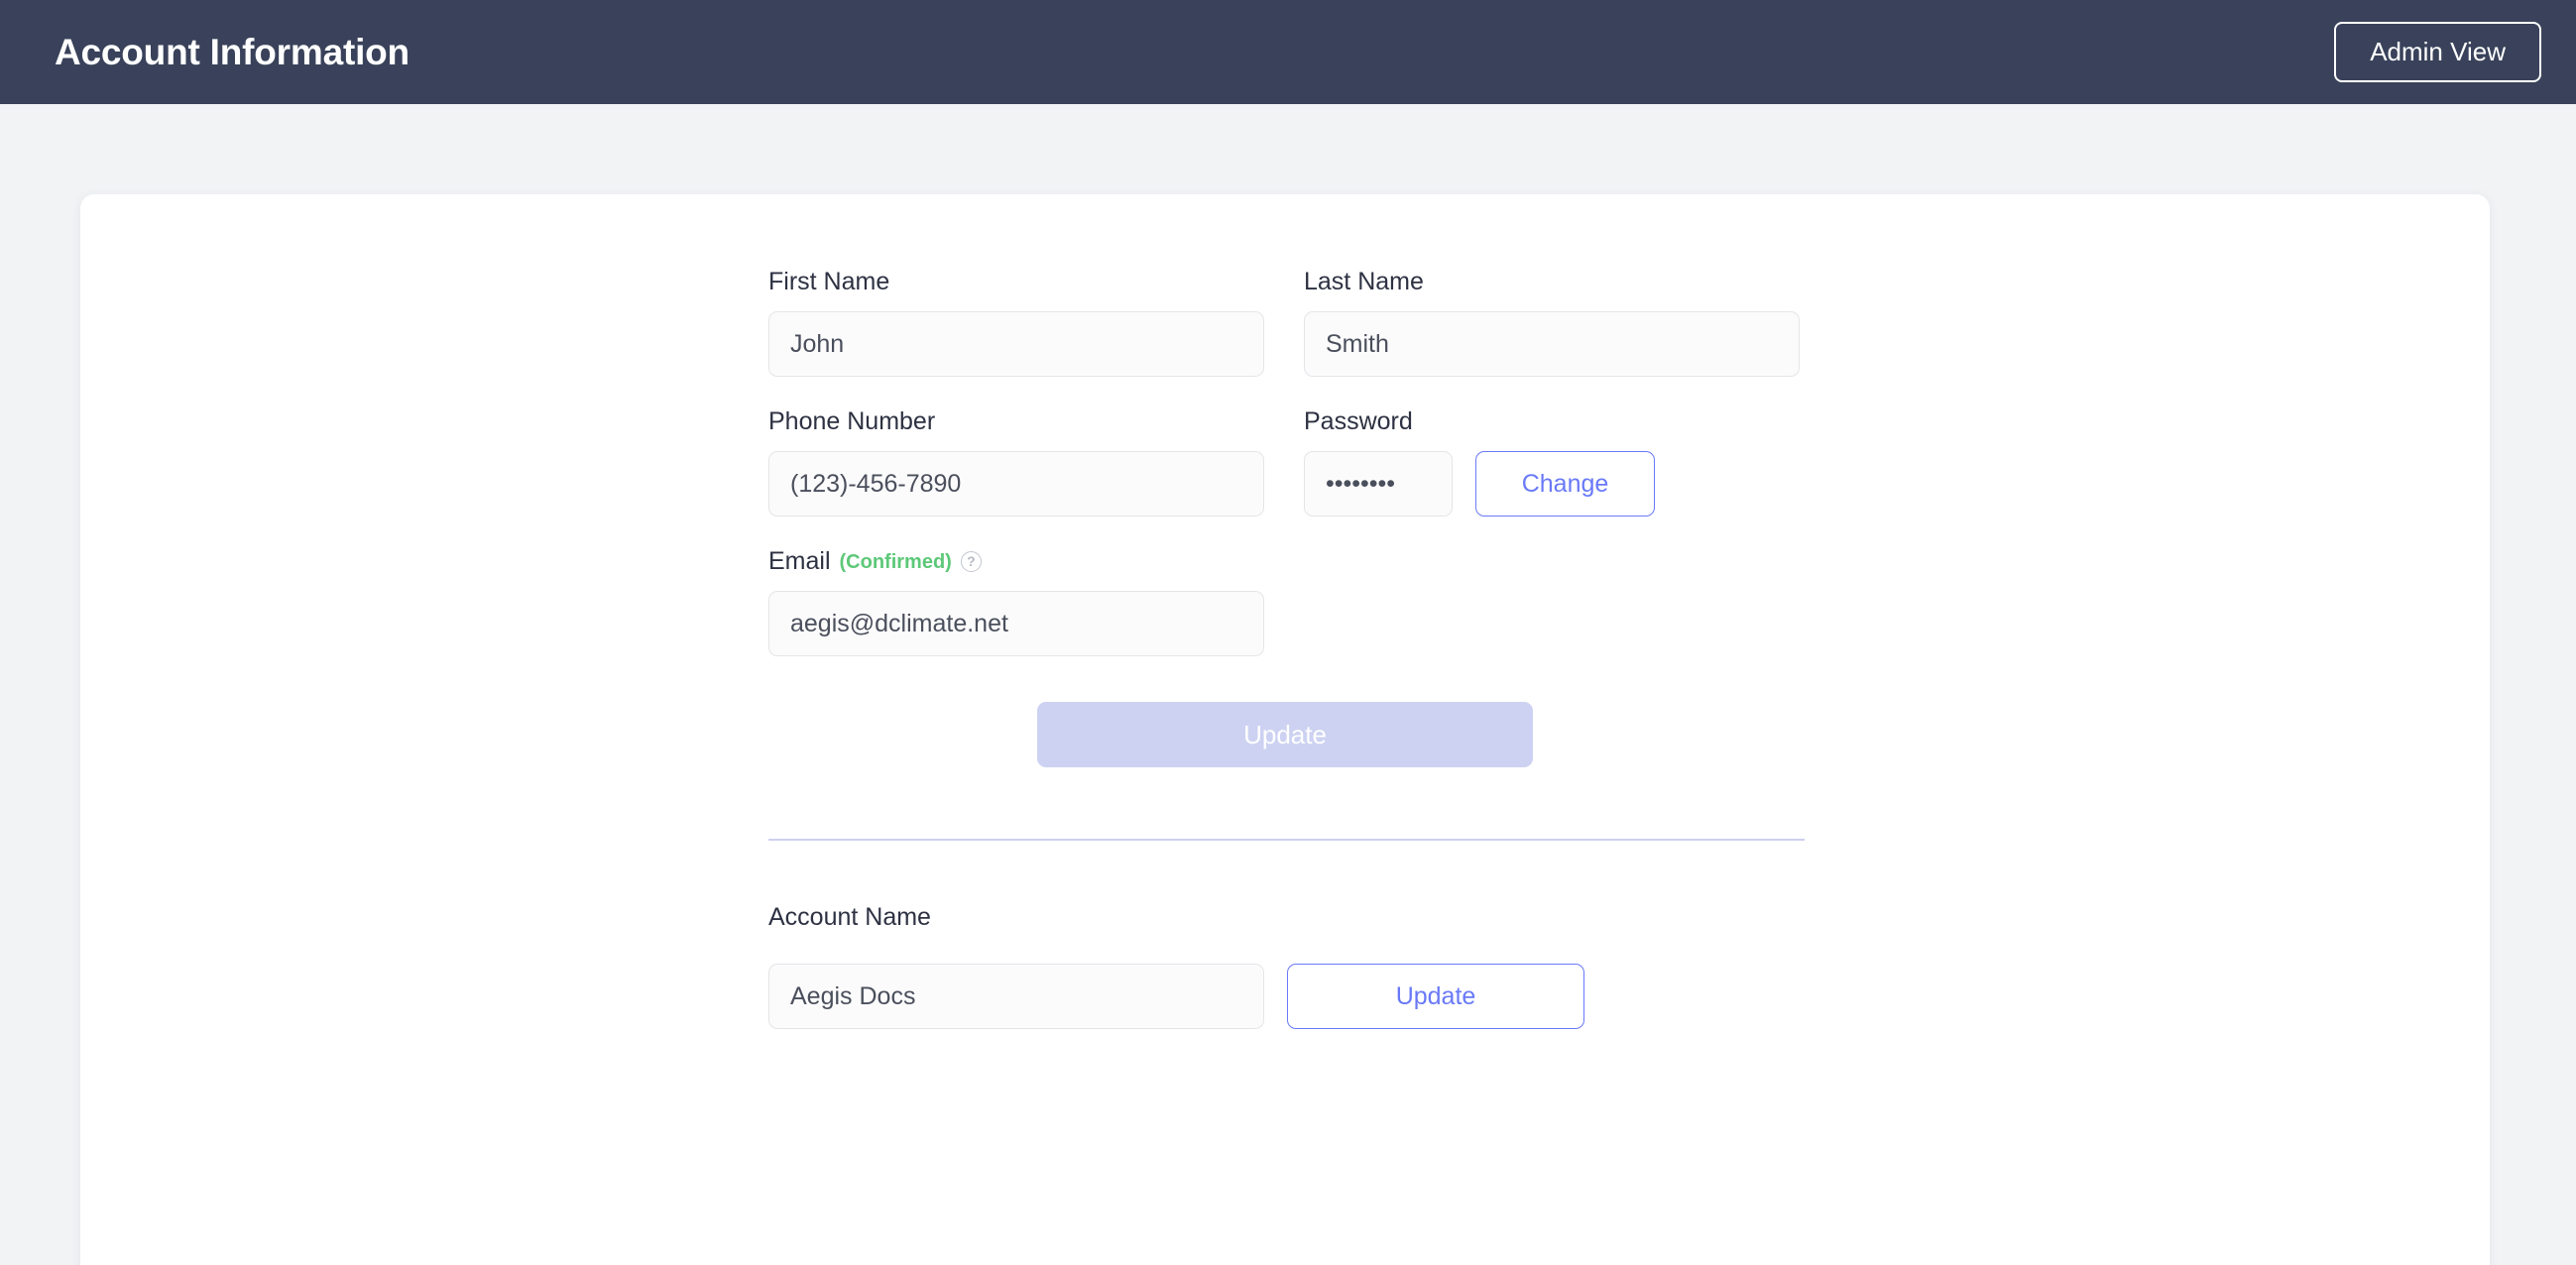  Describe the element at coordinates (1378, 484) in the screenshot. I see `password-input` at that location.